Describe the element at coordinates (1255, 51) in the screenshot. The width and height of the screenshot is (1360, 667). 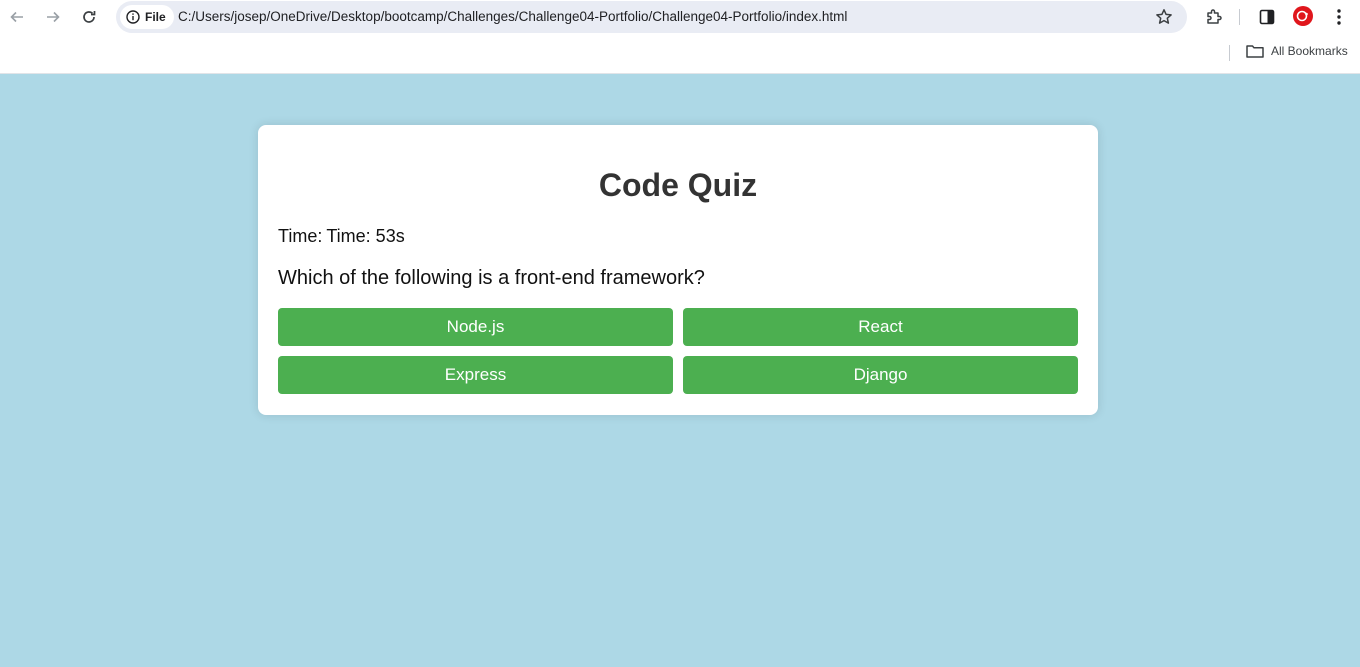
I see `folder-icon` at that location.